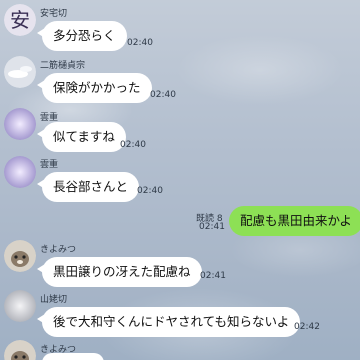  I want to click on message-bubble: 長谷部さんと, so click(88, 187).